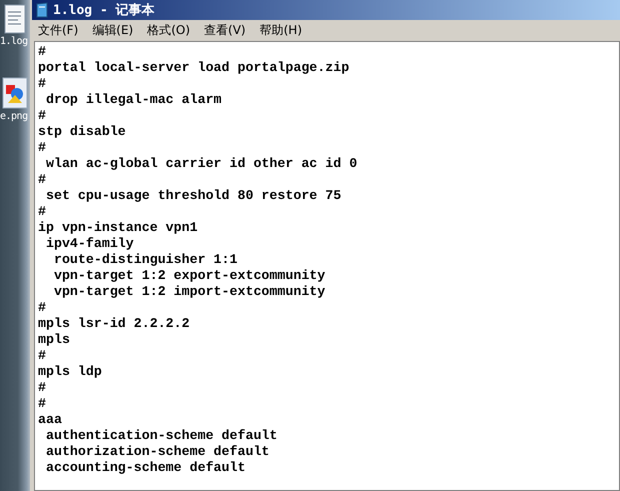 This screenshot has width=620, height=491. What do you see at coordinates (201, 164) in the screenshot?
I see `text-line: wlan ac-global carrier id other ac id 0` at bounding box center [201, 164].